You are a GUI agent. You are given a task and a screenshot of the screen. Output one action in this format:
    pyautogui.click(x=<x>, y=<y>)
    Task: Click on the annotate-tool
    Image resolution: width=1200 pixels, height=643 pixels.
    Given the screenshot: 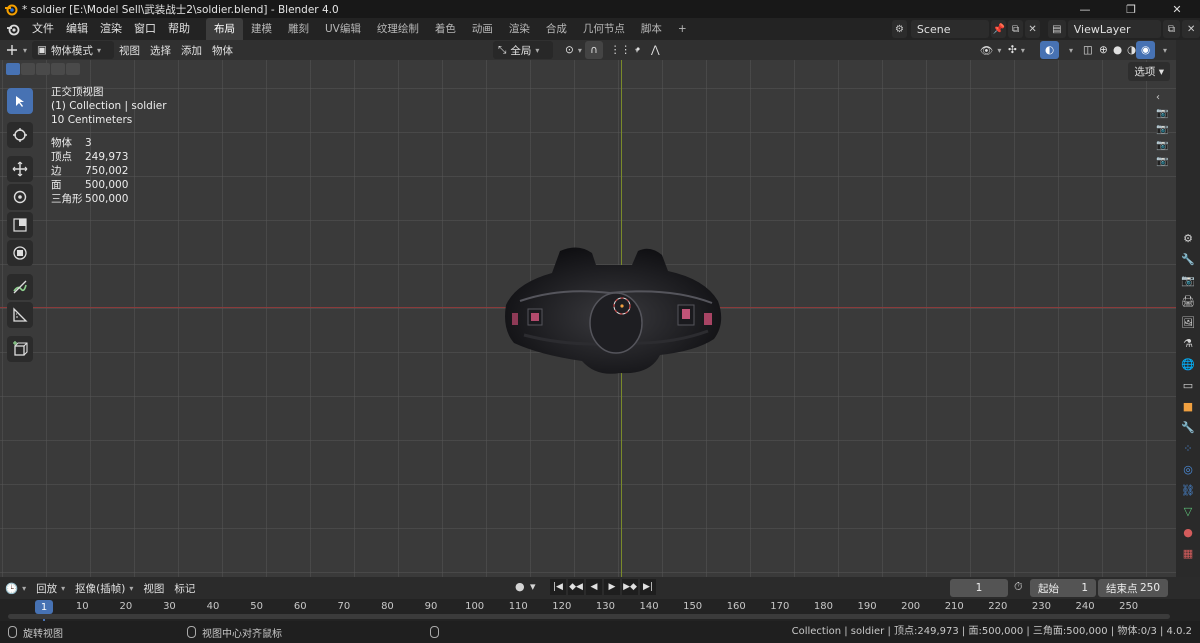 What is the action you would take?
    pyautogui.click(x=20, y=287)
    